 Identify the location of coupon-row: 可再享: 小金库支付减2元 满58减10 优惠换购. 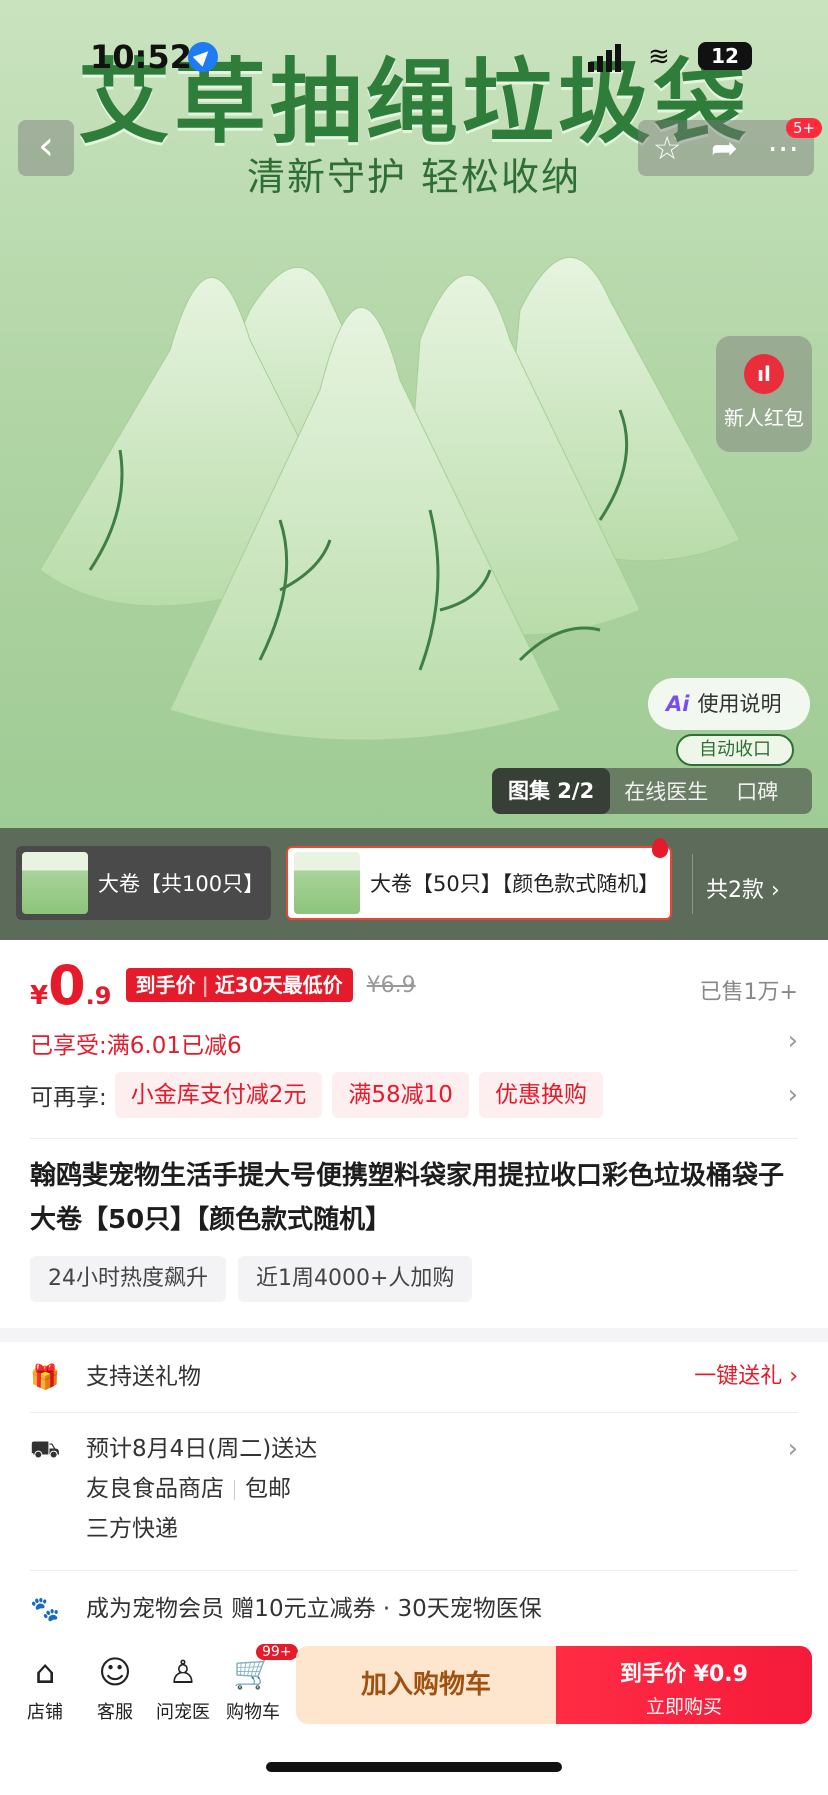
(321, 1095).